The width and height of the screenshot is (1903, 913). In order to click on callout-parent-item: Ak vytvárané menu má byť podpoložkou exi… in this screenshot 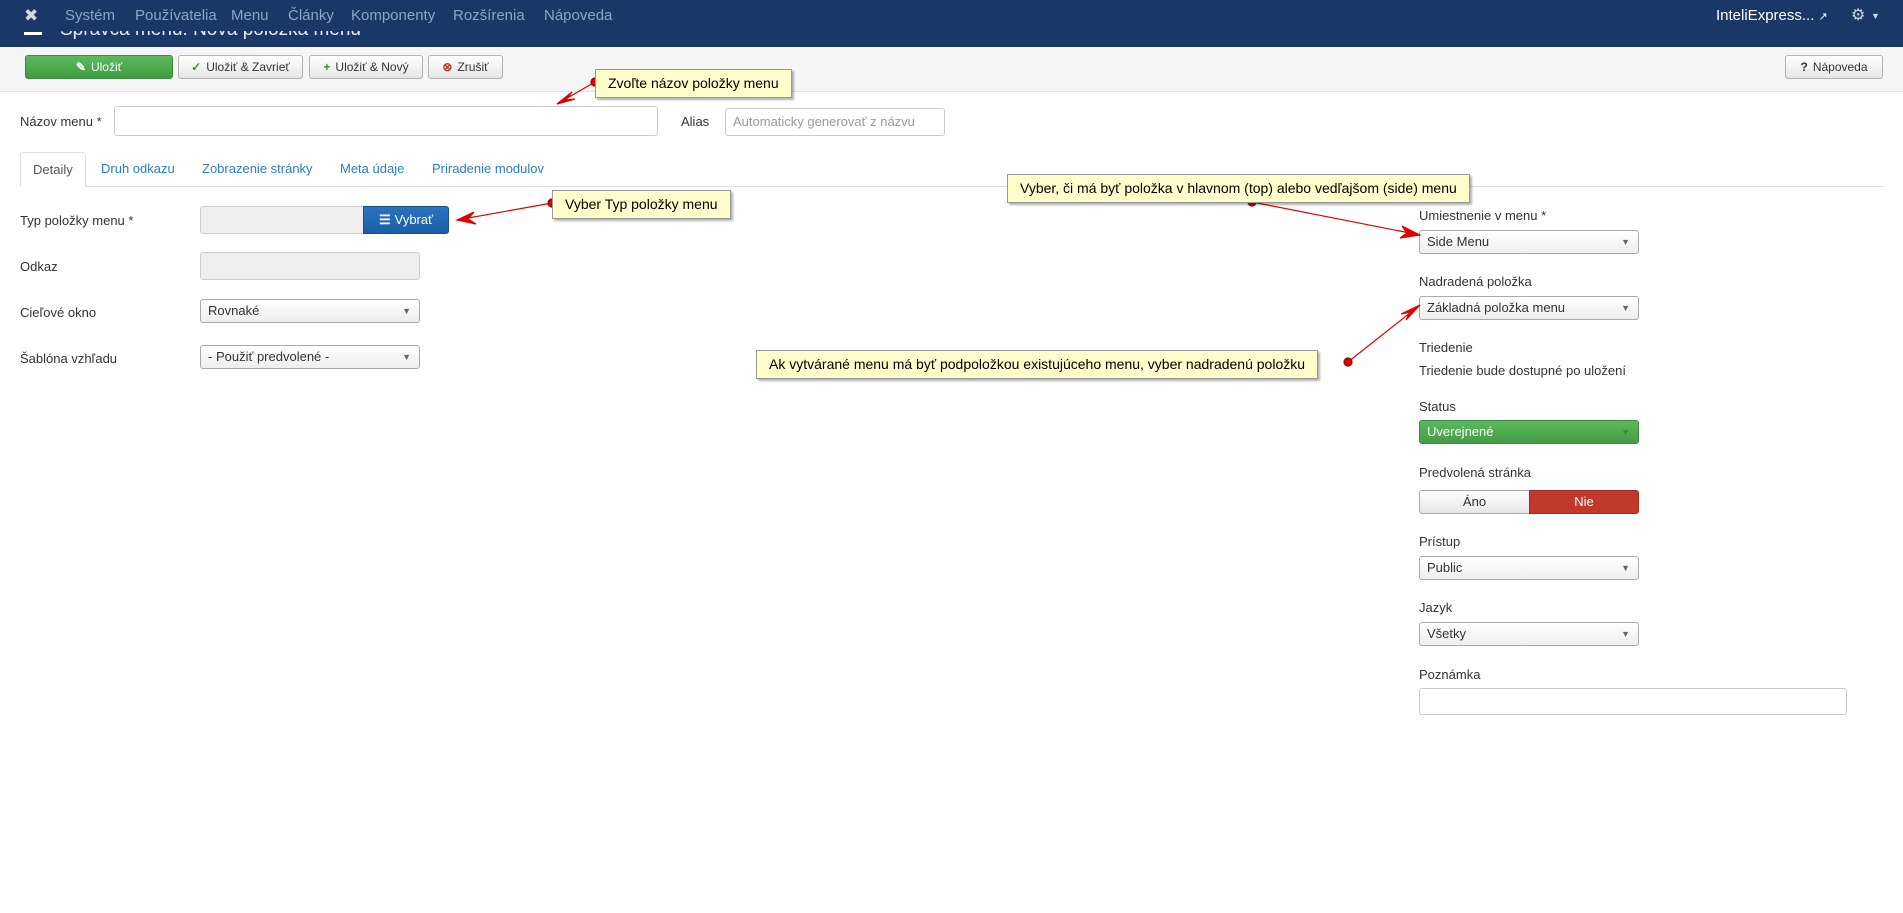, I will do `click(1037, 364)`.